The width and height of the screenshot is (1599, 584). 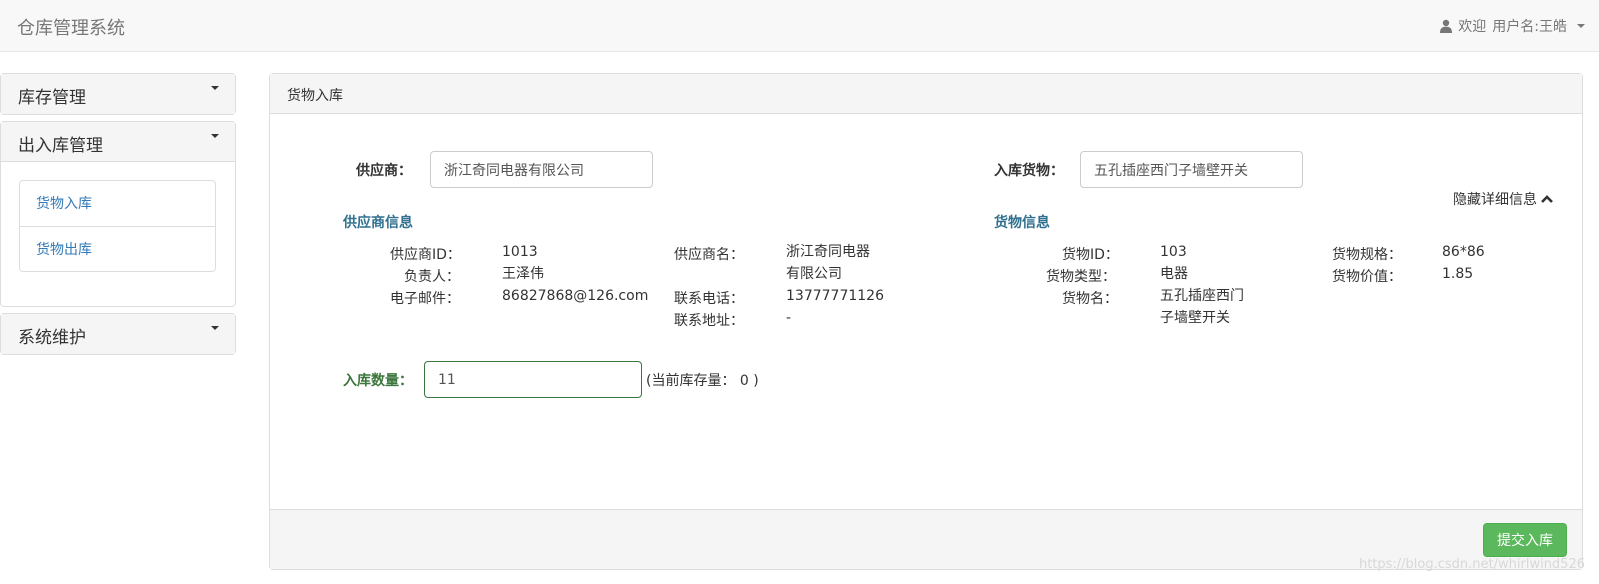 What do you see at coordinates (71, 27) in the screenshot?
I see `app-brand: 仓库管理系统` at bounding box center [71, 27].